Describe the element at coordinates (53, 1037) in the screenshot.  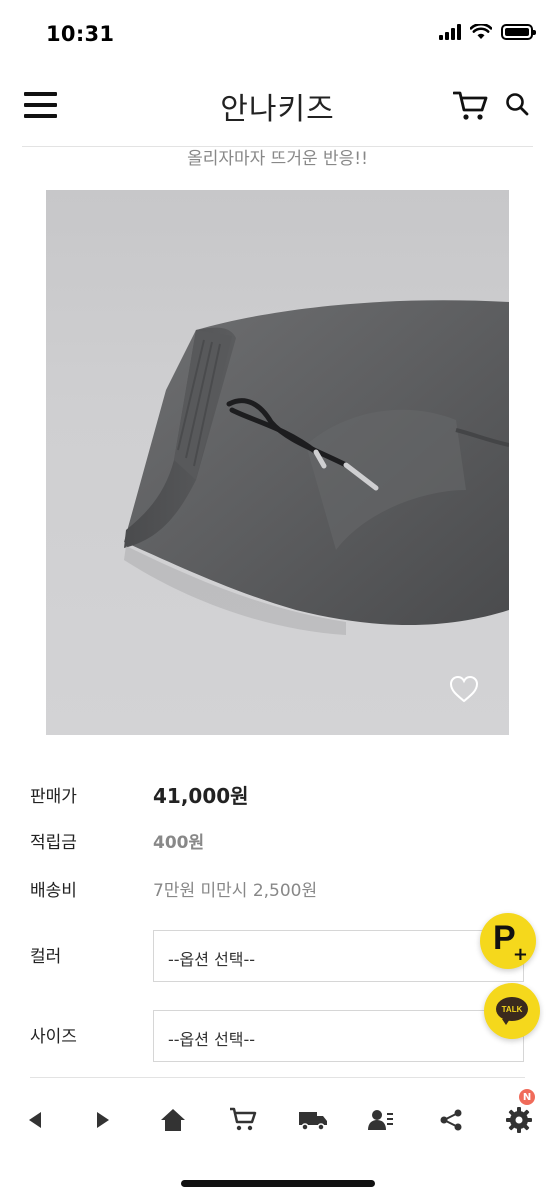
I see `size-label: 사이즈` at that location.